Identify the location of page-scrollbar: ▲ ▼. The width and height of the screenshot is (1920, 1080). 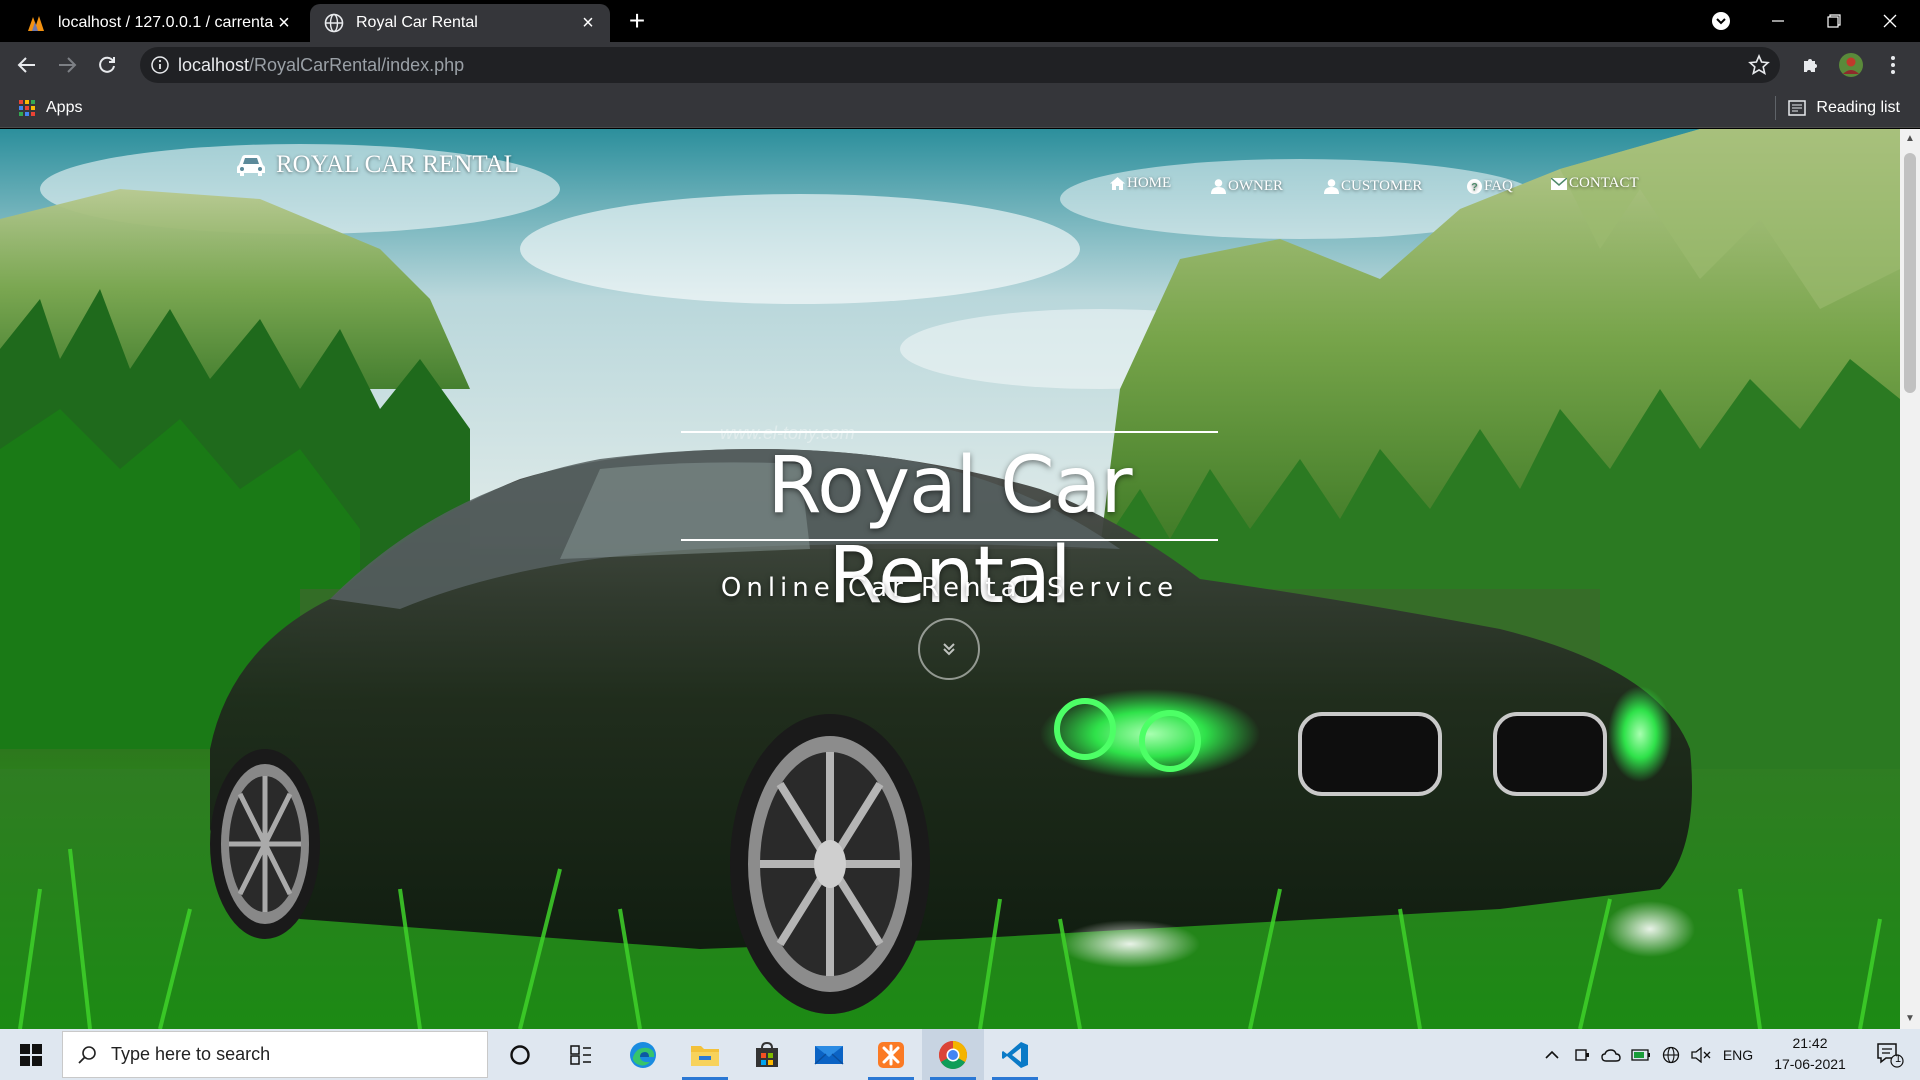
(1910, 579).